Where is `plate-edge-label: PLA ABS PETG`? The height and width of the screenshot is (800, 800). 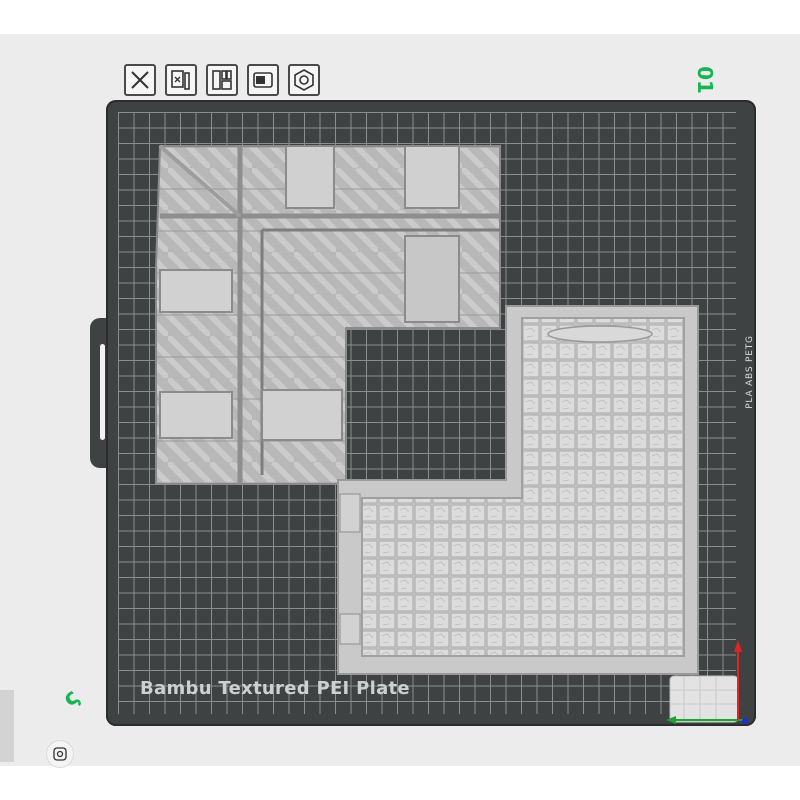 plate-edge-label: PLA ABS PETG is located at coordinates (750, 372).